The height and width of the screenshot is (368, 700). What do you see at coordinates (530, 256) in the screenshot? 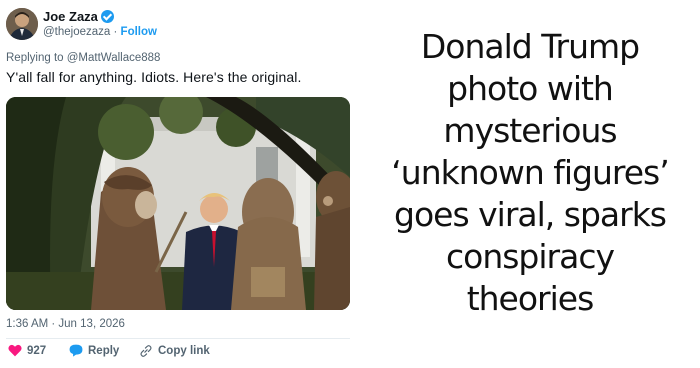
I see `headline-line: conspiracy` at bounding box center [530, 256].